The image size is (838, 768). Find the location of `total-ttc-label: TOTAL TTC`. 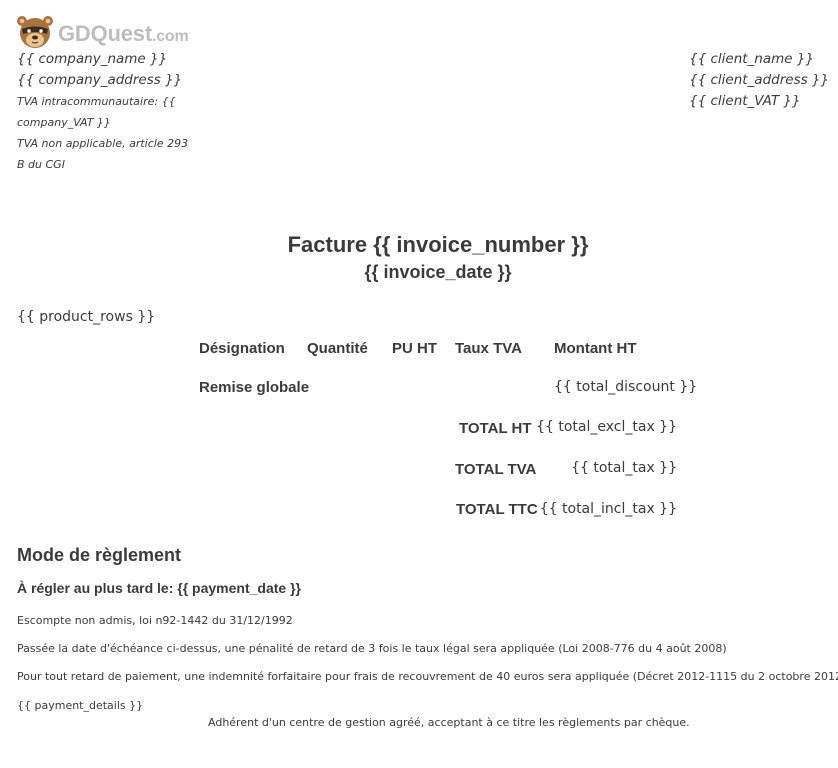

total-ttc-label: TOTAL TTC is located at coordinates (497, 509).